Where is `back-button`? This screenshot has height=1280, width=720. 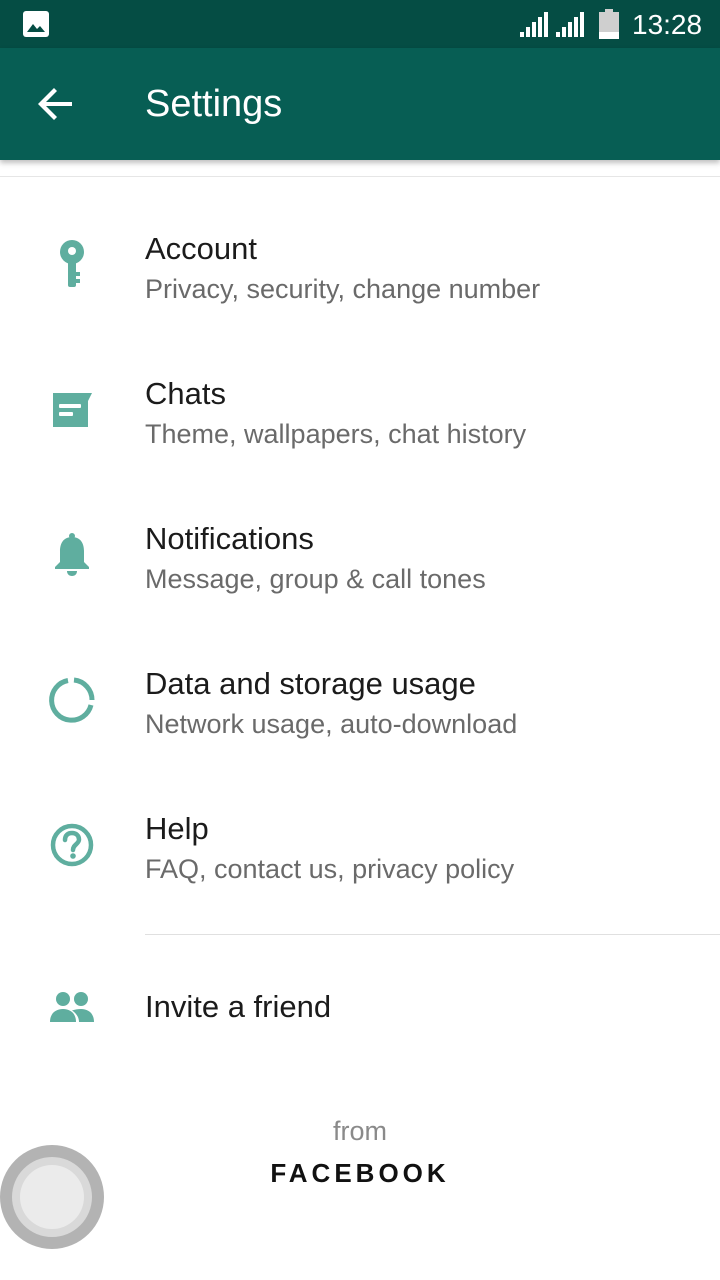 back-button is located at coordinates (56, 104).